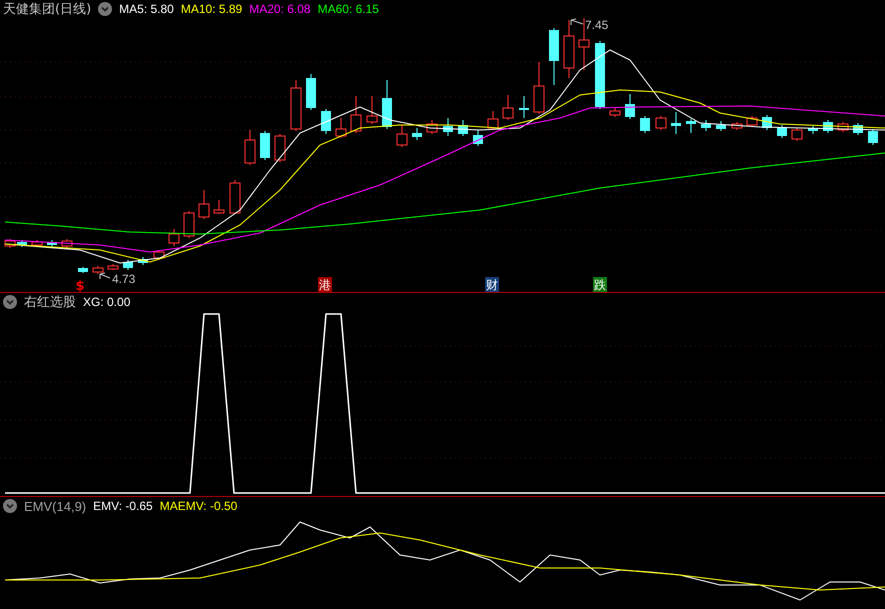 This screenshot has height=609, width=885. Describe the element at coordinates (492, 284) in the screenshot. I see `event-badge: 财` at that location.